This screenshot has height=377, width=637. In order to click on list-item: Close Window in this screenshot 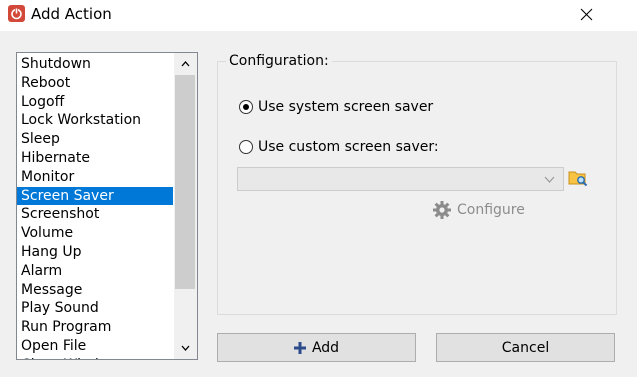, I will do `click(95, 357)`.